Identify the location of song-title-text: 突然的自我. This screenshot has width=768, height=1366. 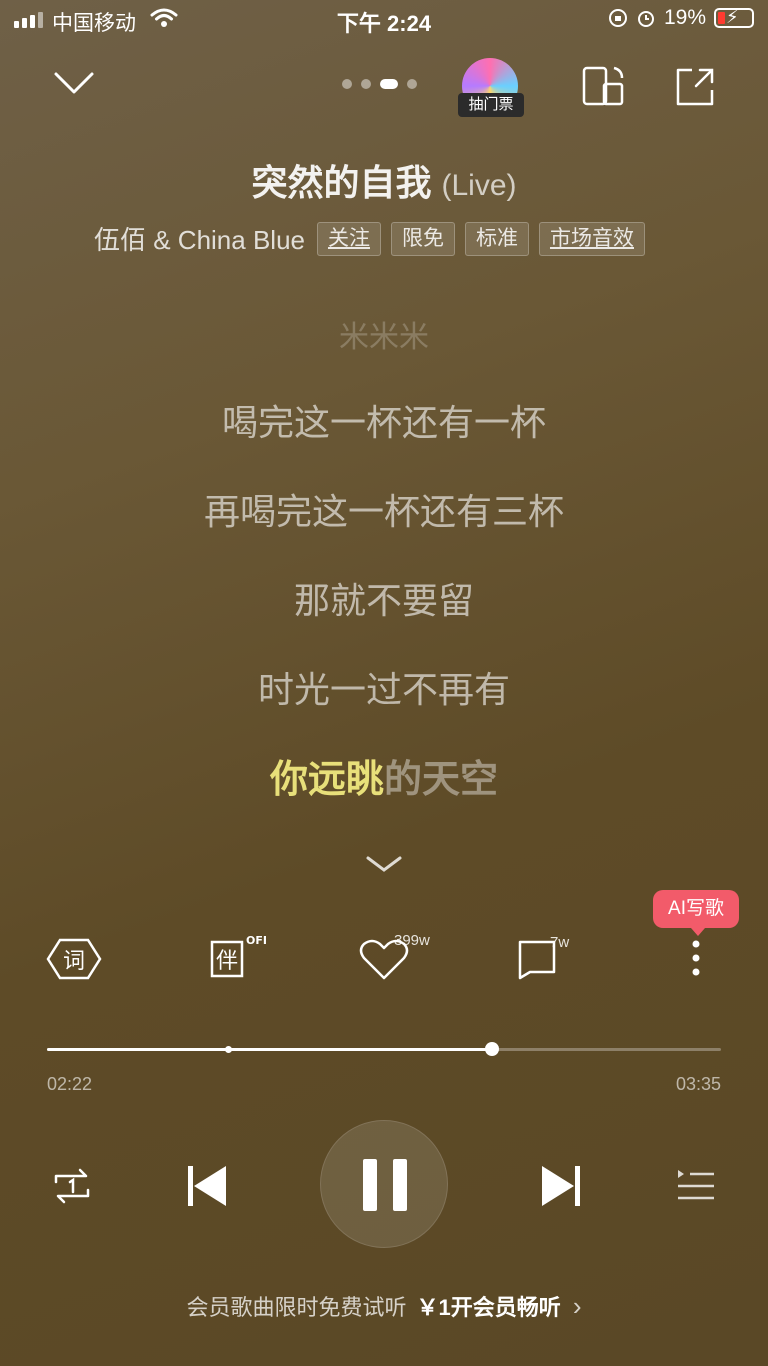
(341, 182).